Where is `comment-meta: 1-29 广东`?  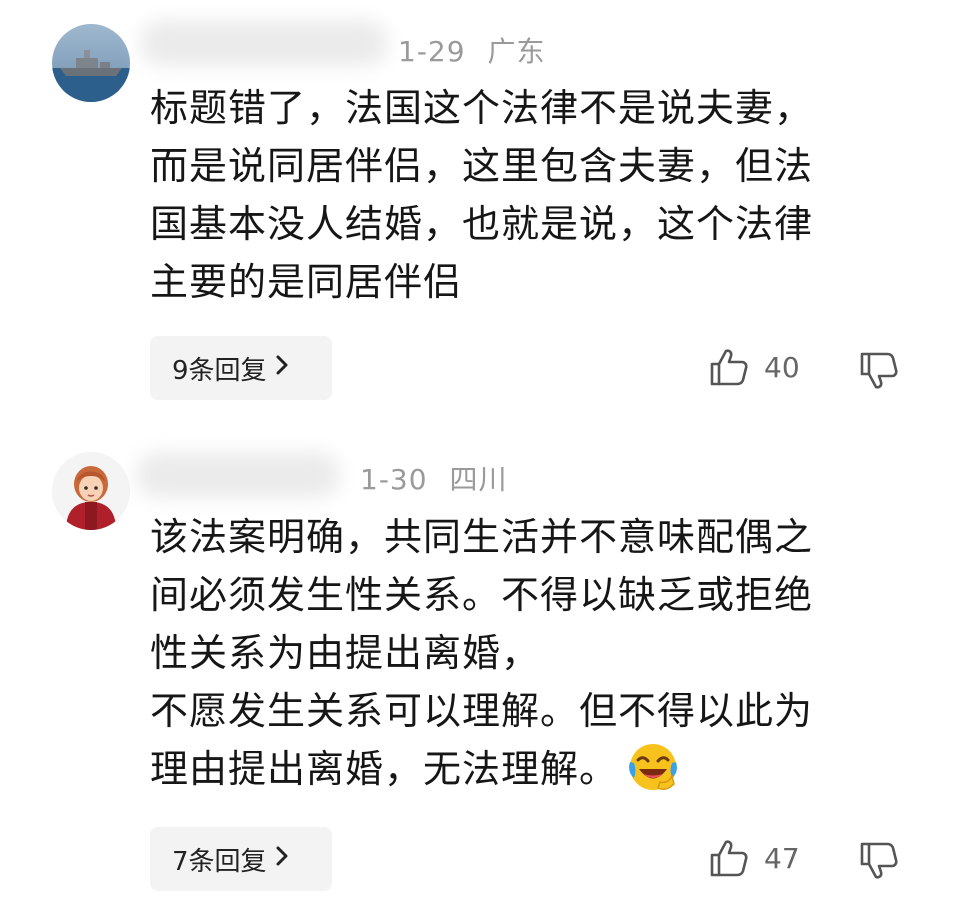 comment-meta: 1-29 广东 is located at coordinates (472, 50).